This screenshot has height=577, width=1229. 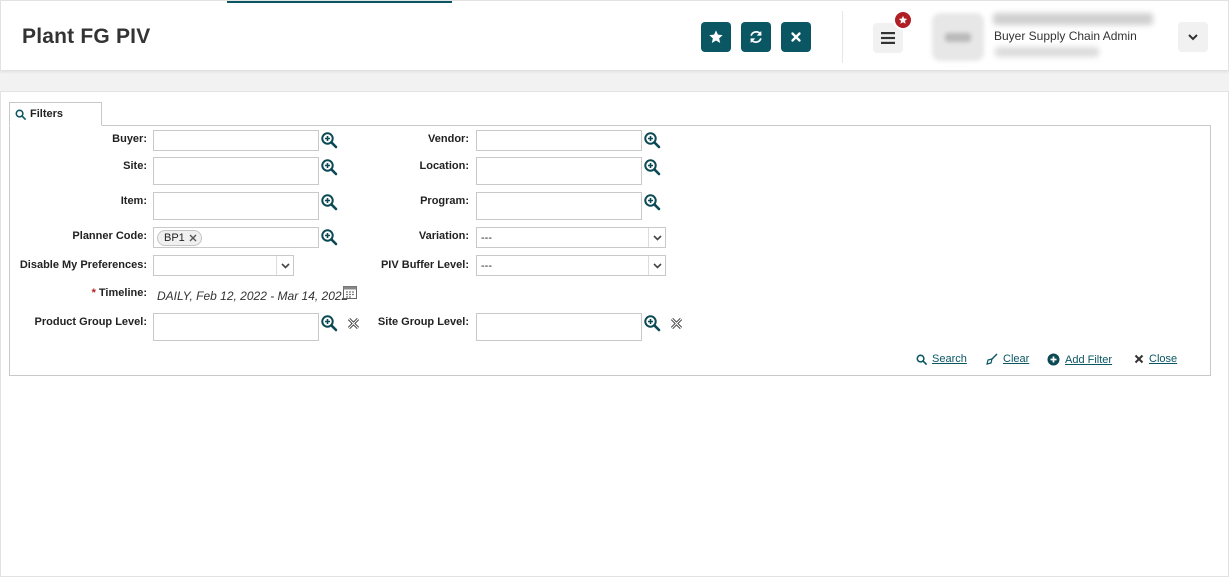 What do you see at coordinates (1047, 52) in the screenshot?
I see `user-detail-redacted` at bounding box center [1047, 52].